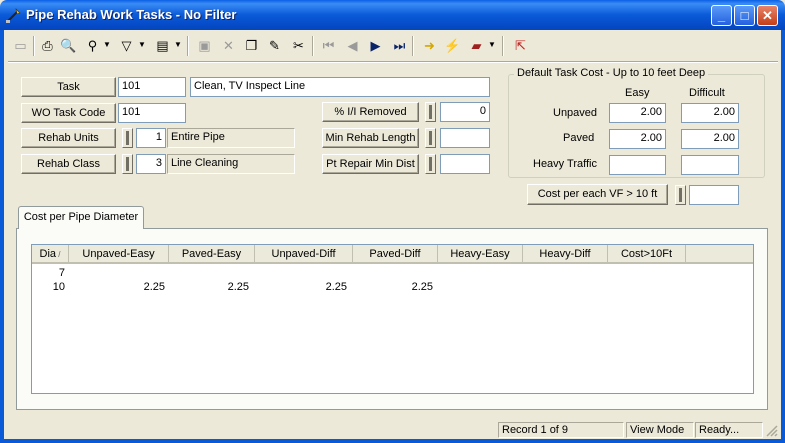 The height and width of the screenshot is (443, 785). Describe the element at coordinates (430, 138) in the screenshot. I see `min-rehab-length-slider` at that location.